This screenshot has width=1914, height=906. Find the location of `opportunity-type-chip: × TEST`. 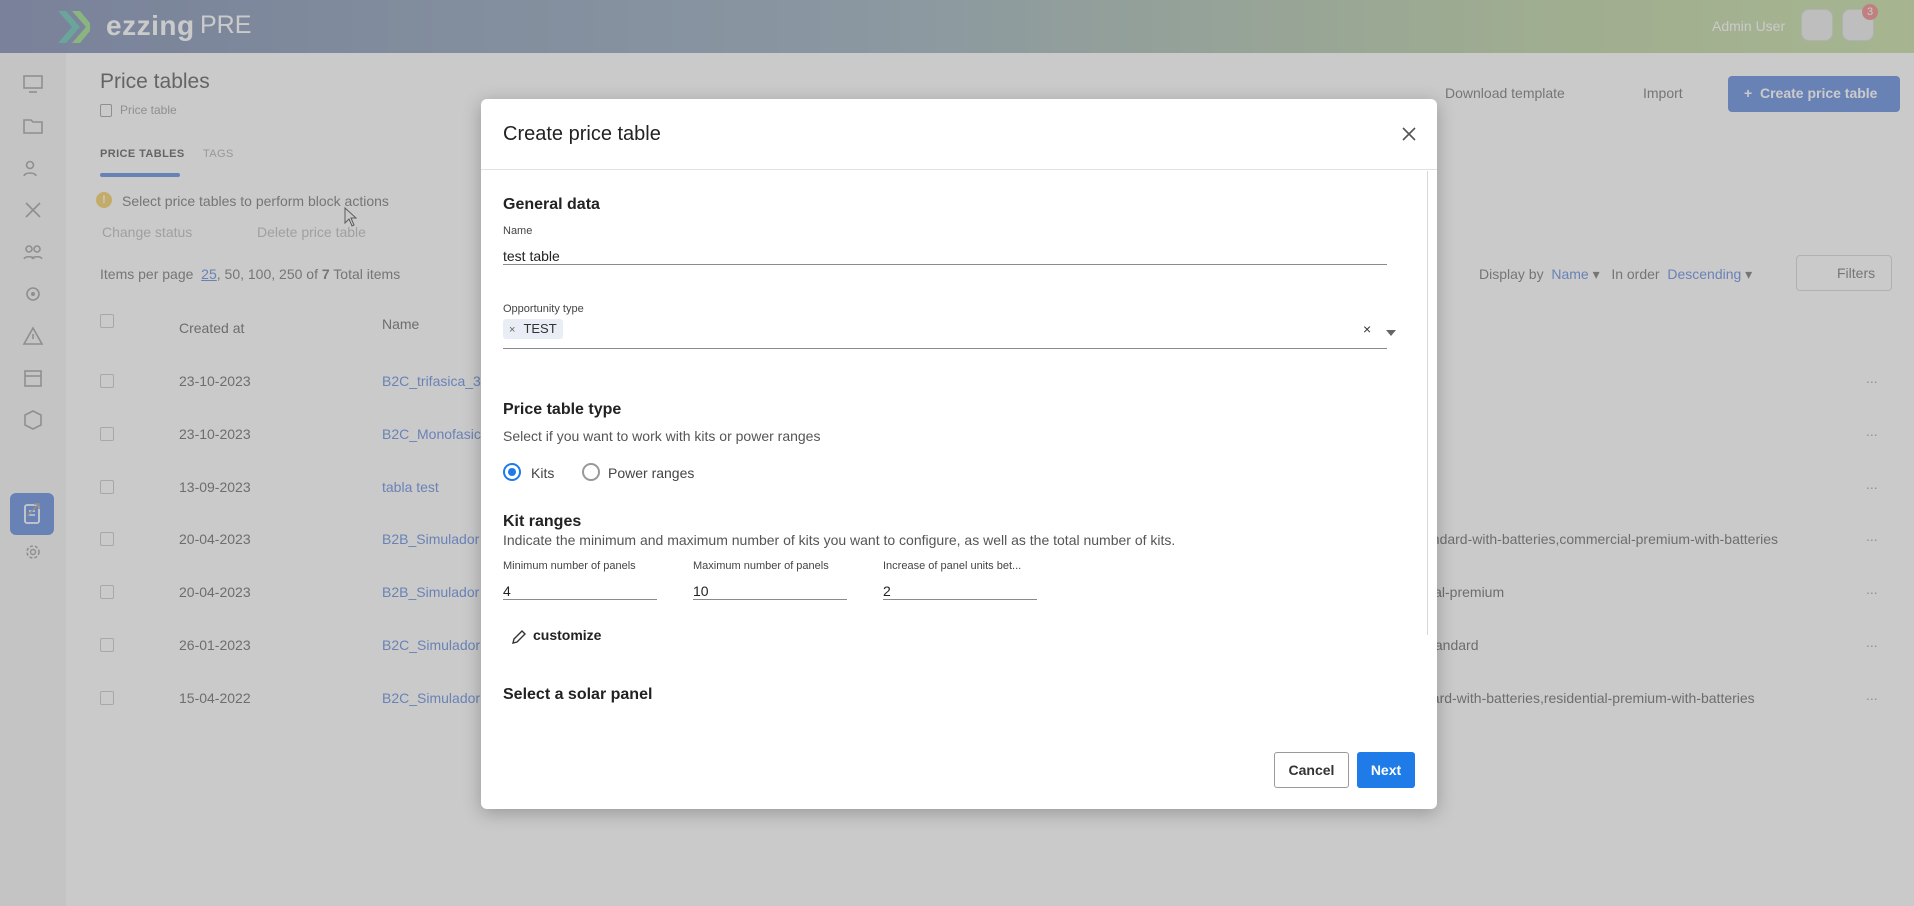

opportunity-type-chip: × TEST is located at coordinates (533, 329).